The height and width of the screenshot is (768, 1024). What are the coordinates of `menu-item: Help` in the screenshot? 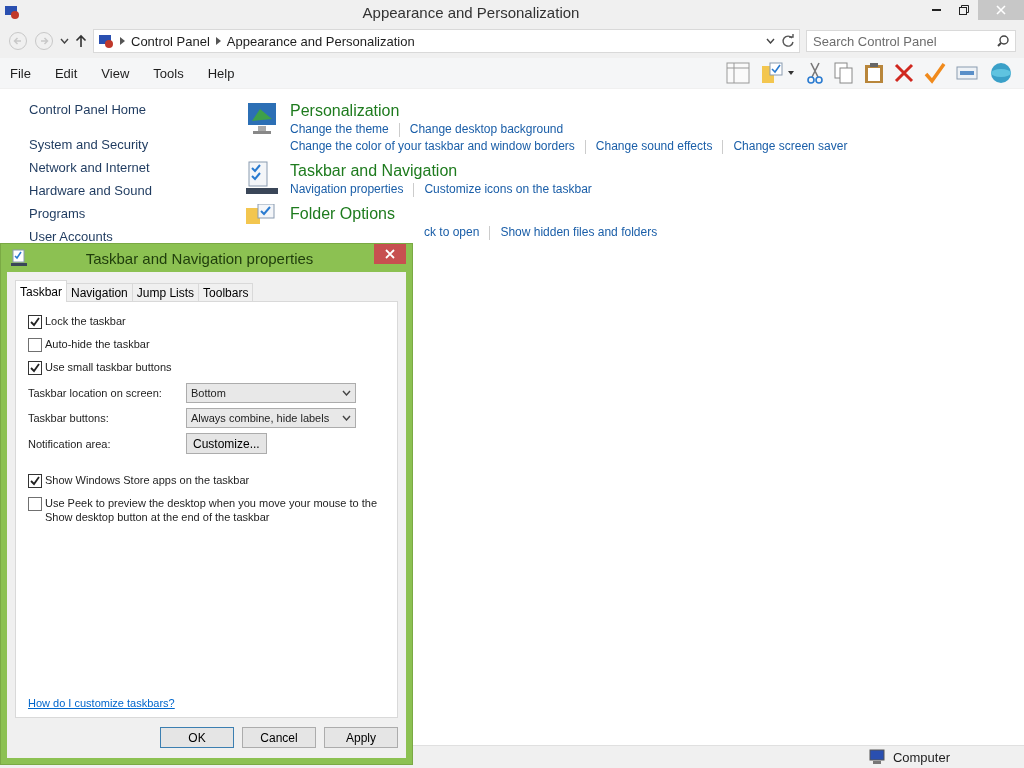 It's located at (221, 73).